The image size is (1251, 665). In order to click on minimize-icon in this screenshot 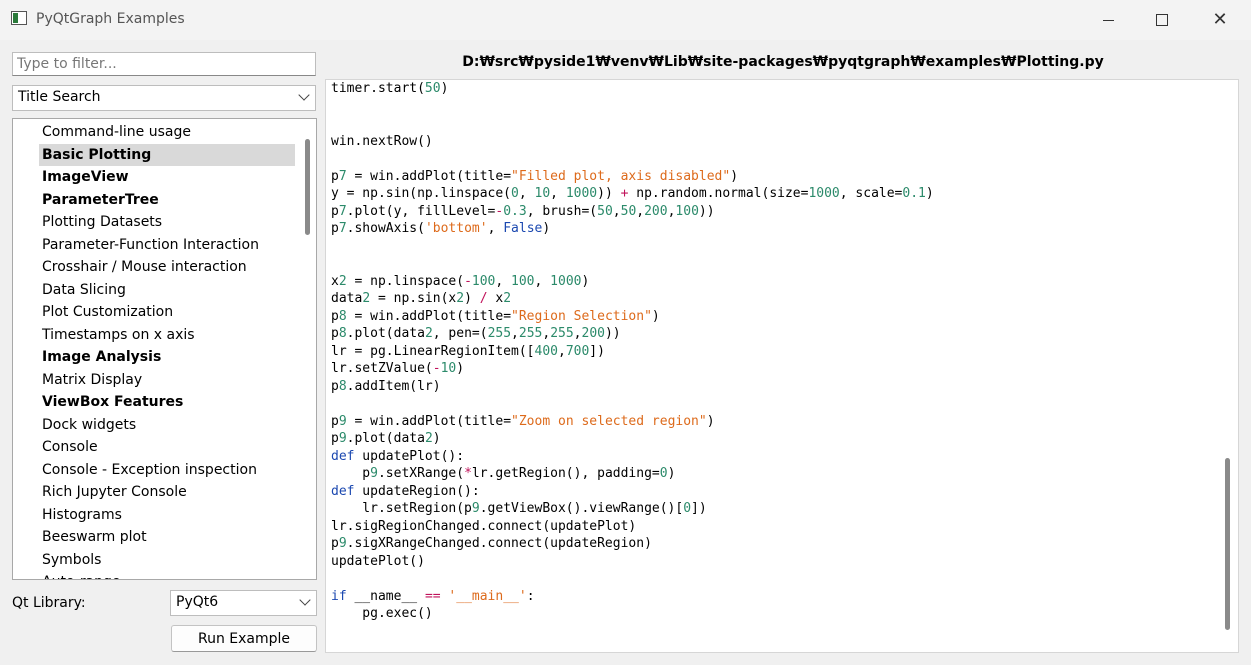, I will do `click(1108, 20)`.